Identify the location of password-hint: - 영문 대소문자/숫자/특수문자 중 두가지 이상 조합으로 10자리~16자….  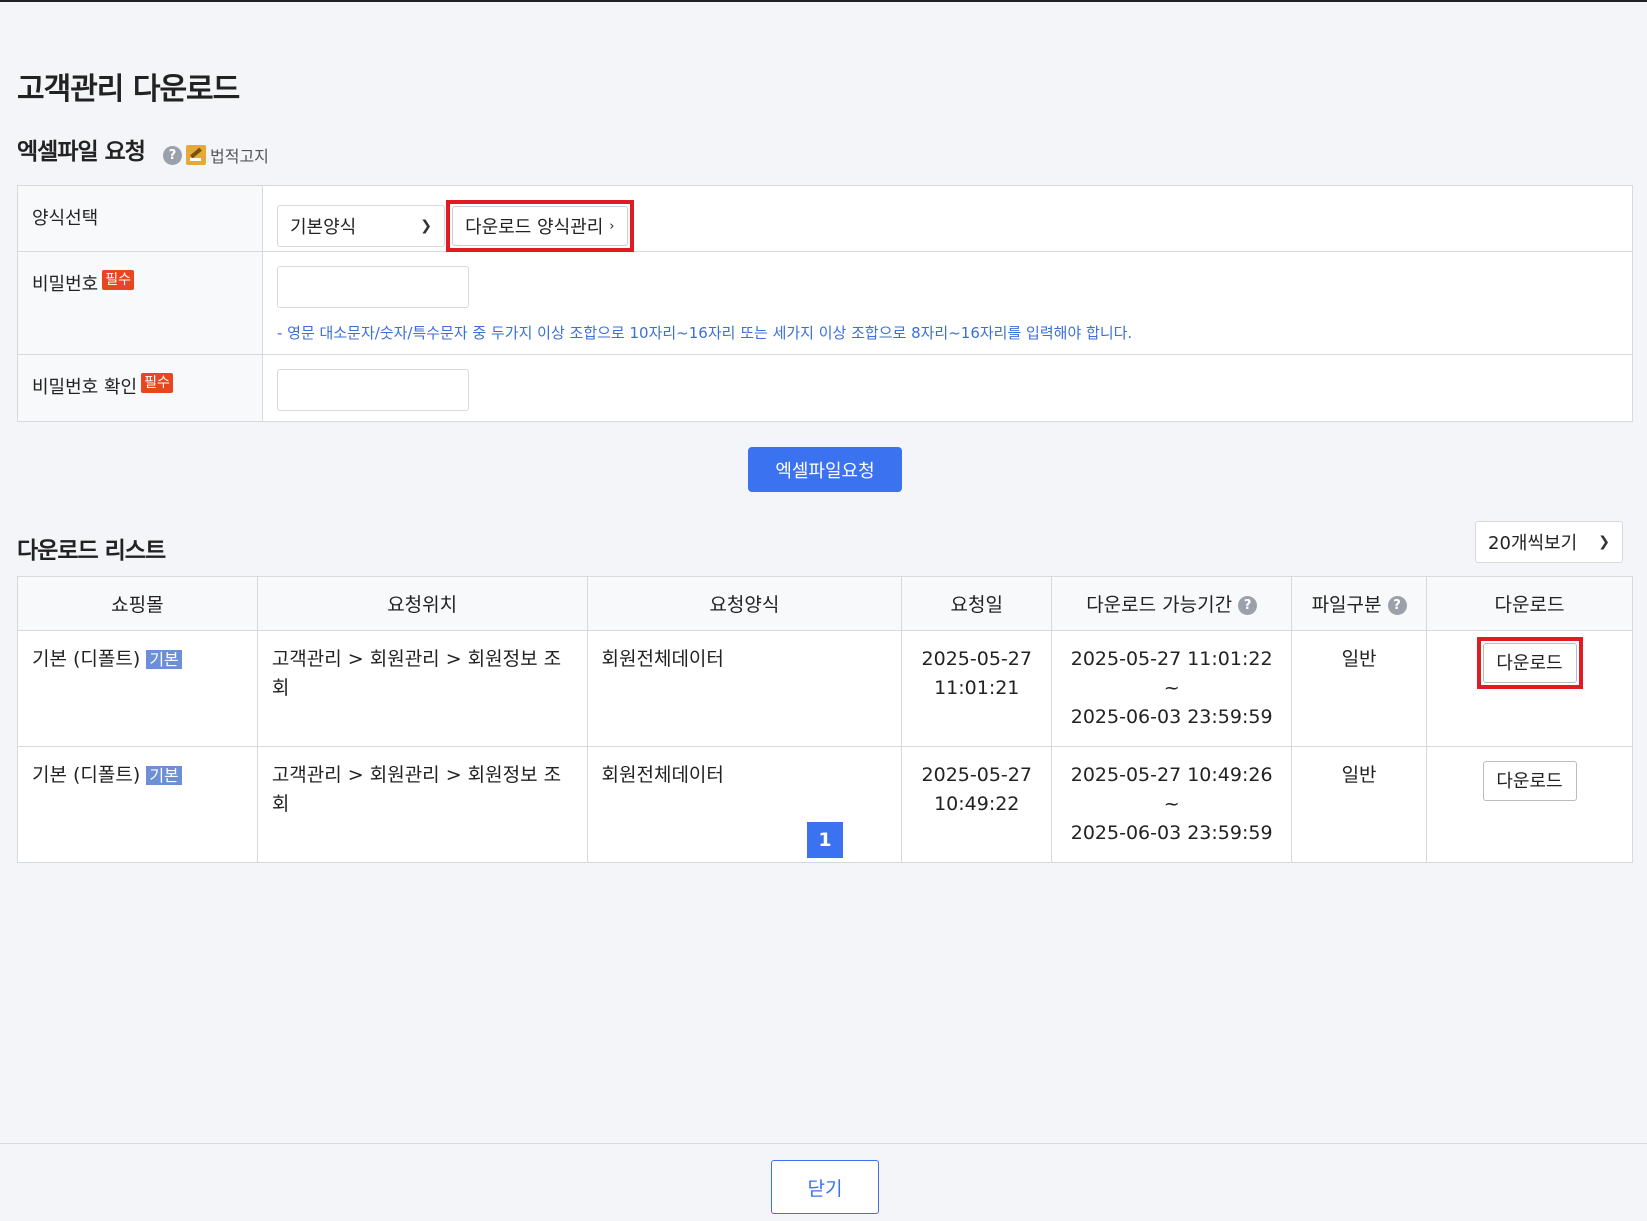
(705, 333).